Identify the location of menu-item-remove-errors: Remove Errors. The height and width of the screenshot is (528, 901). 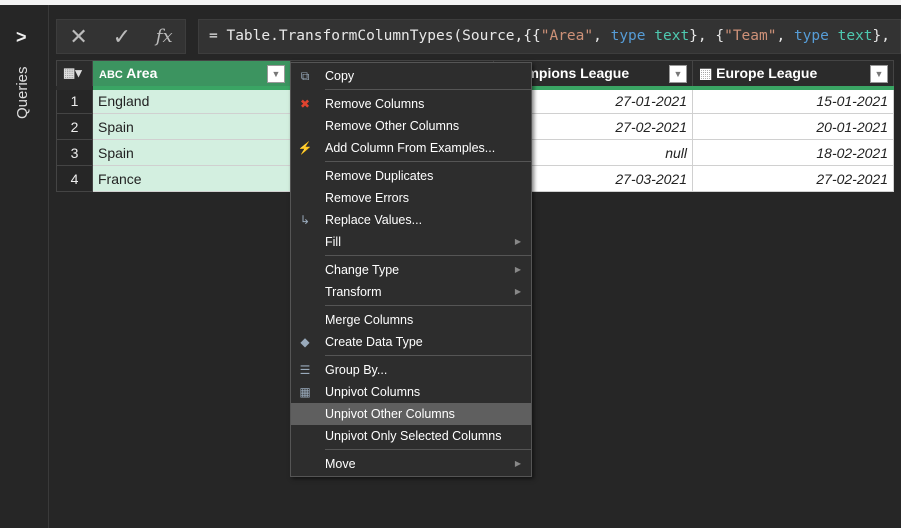
(411, 198).